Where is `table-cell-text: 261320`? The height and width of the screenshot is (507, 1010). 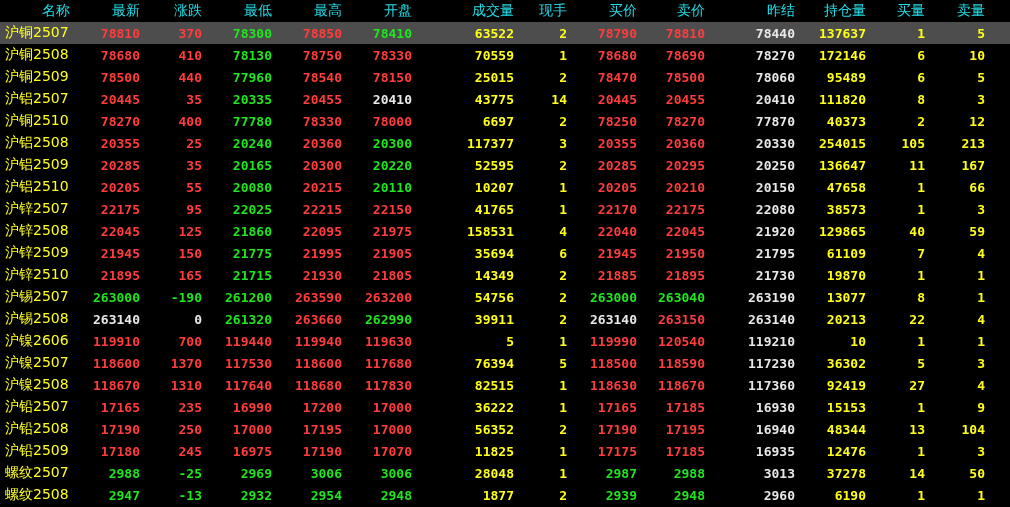 table-cell-text: 261320 is located at coordinates (248, 319).